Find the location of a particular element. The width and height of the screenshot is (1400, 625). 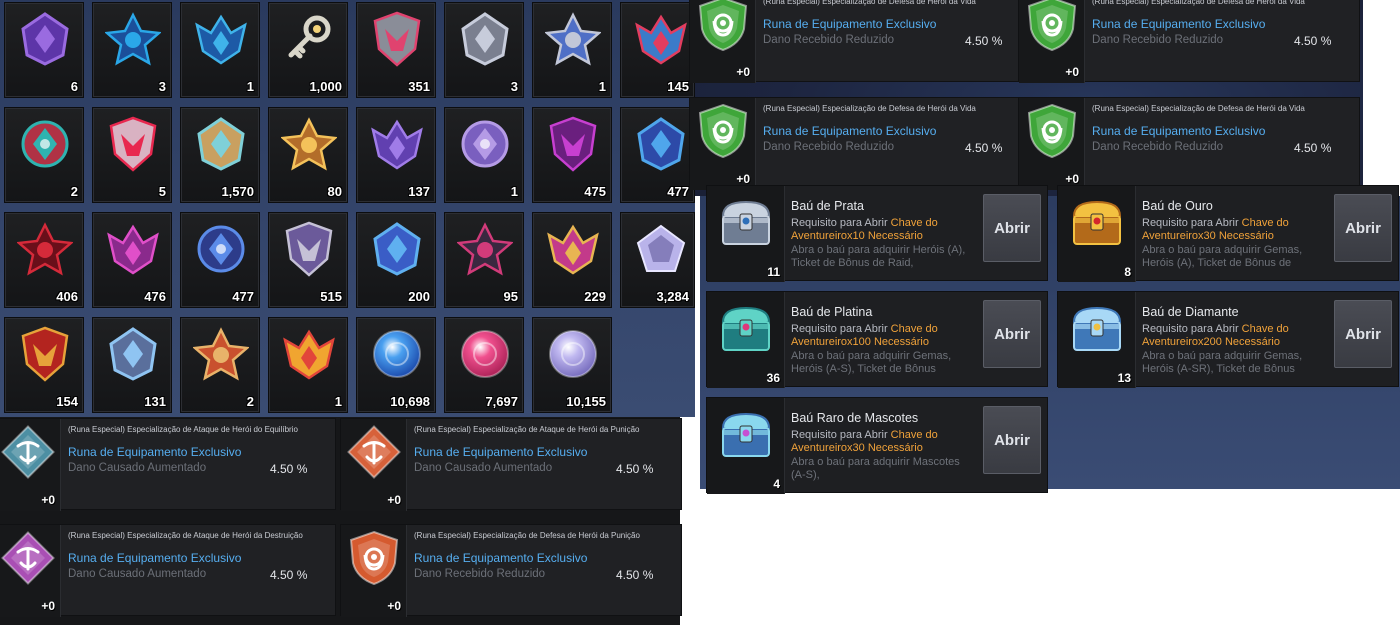

rune-stat-label: Dano Causado Aumentado is located at coordinates (483, 468).